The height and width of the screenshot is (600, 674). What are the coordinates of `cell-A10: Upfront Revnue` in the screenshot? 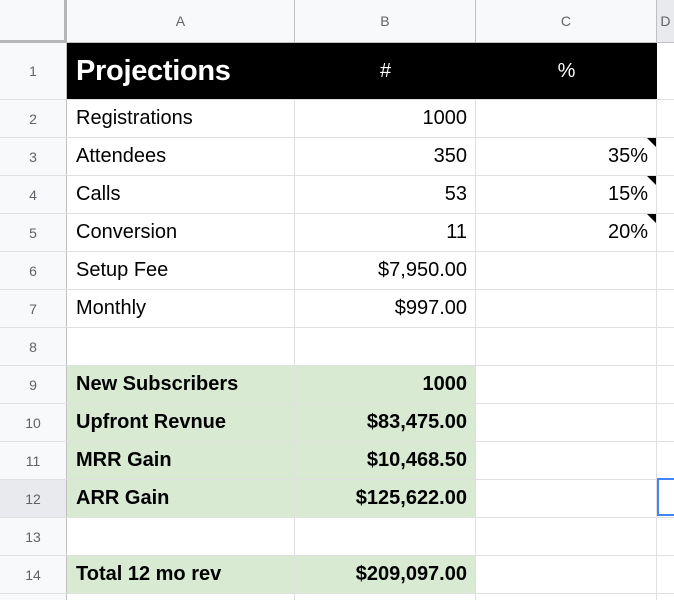 It's located at (181, 422).